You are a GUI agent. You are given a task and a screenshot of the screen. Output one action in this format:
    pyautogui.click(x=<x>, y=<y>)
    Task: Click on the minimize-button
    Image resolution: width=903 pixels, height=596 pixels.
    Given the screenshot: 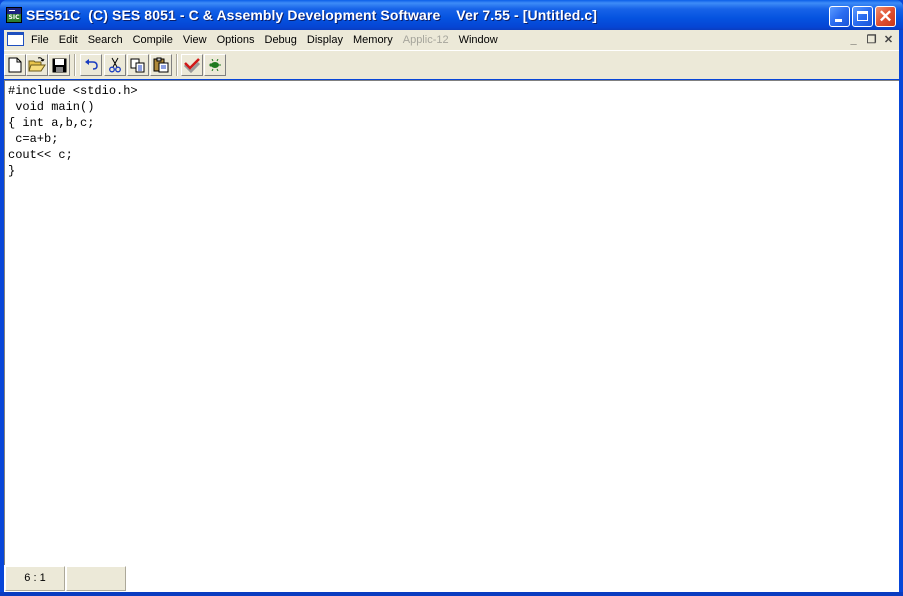 What is the action you would take?
    pyautogui.click(x=839, y=16)
    